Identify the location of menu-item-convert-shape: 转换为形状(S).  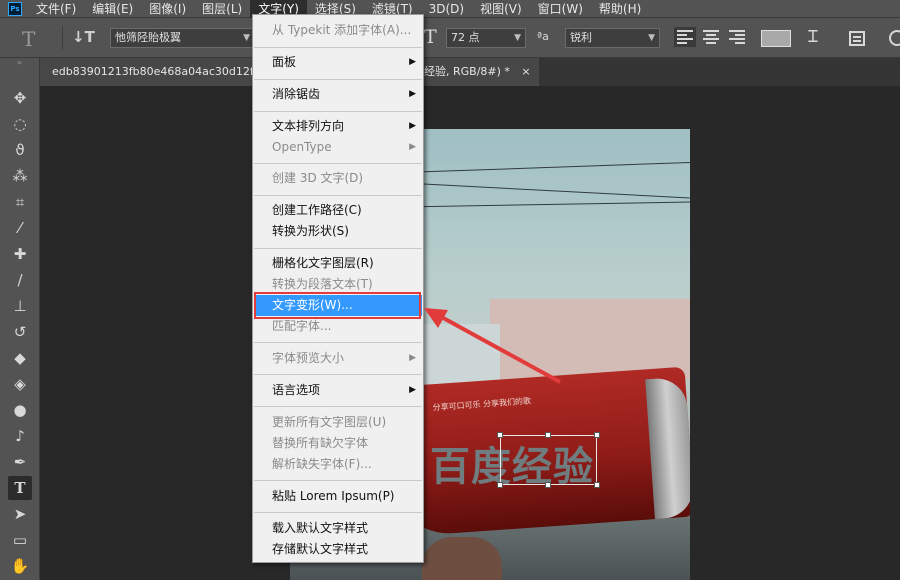
(338, 231).